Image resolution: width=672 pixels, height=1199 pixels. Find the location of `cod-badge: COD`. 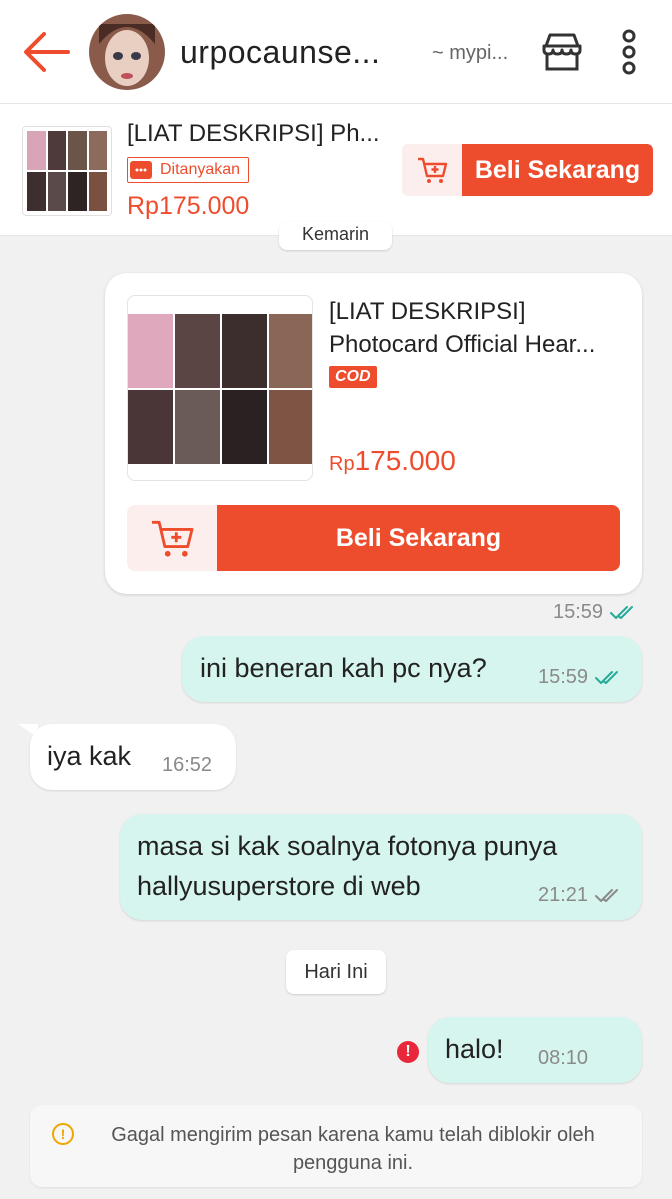

cod-badge: COD is located at coordinates (353, 377).